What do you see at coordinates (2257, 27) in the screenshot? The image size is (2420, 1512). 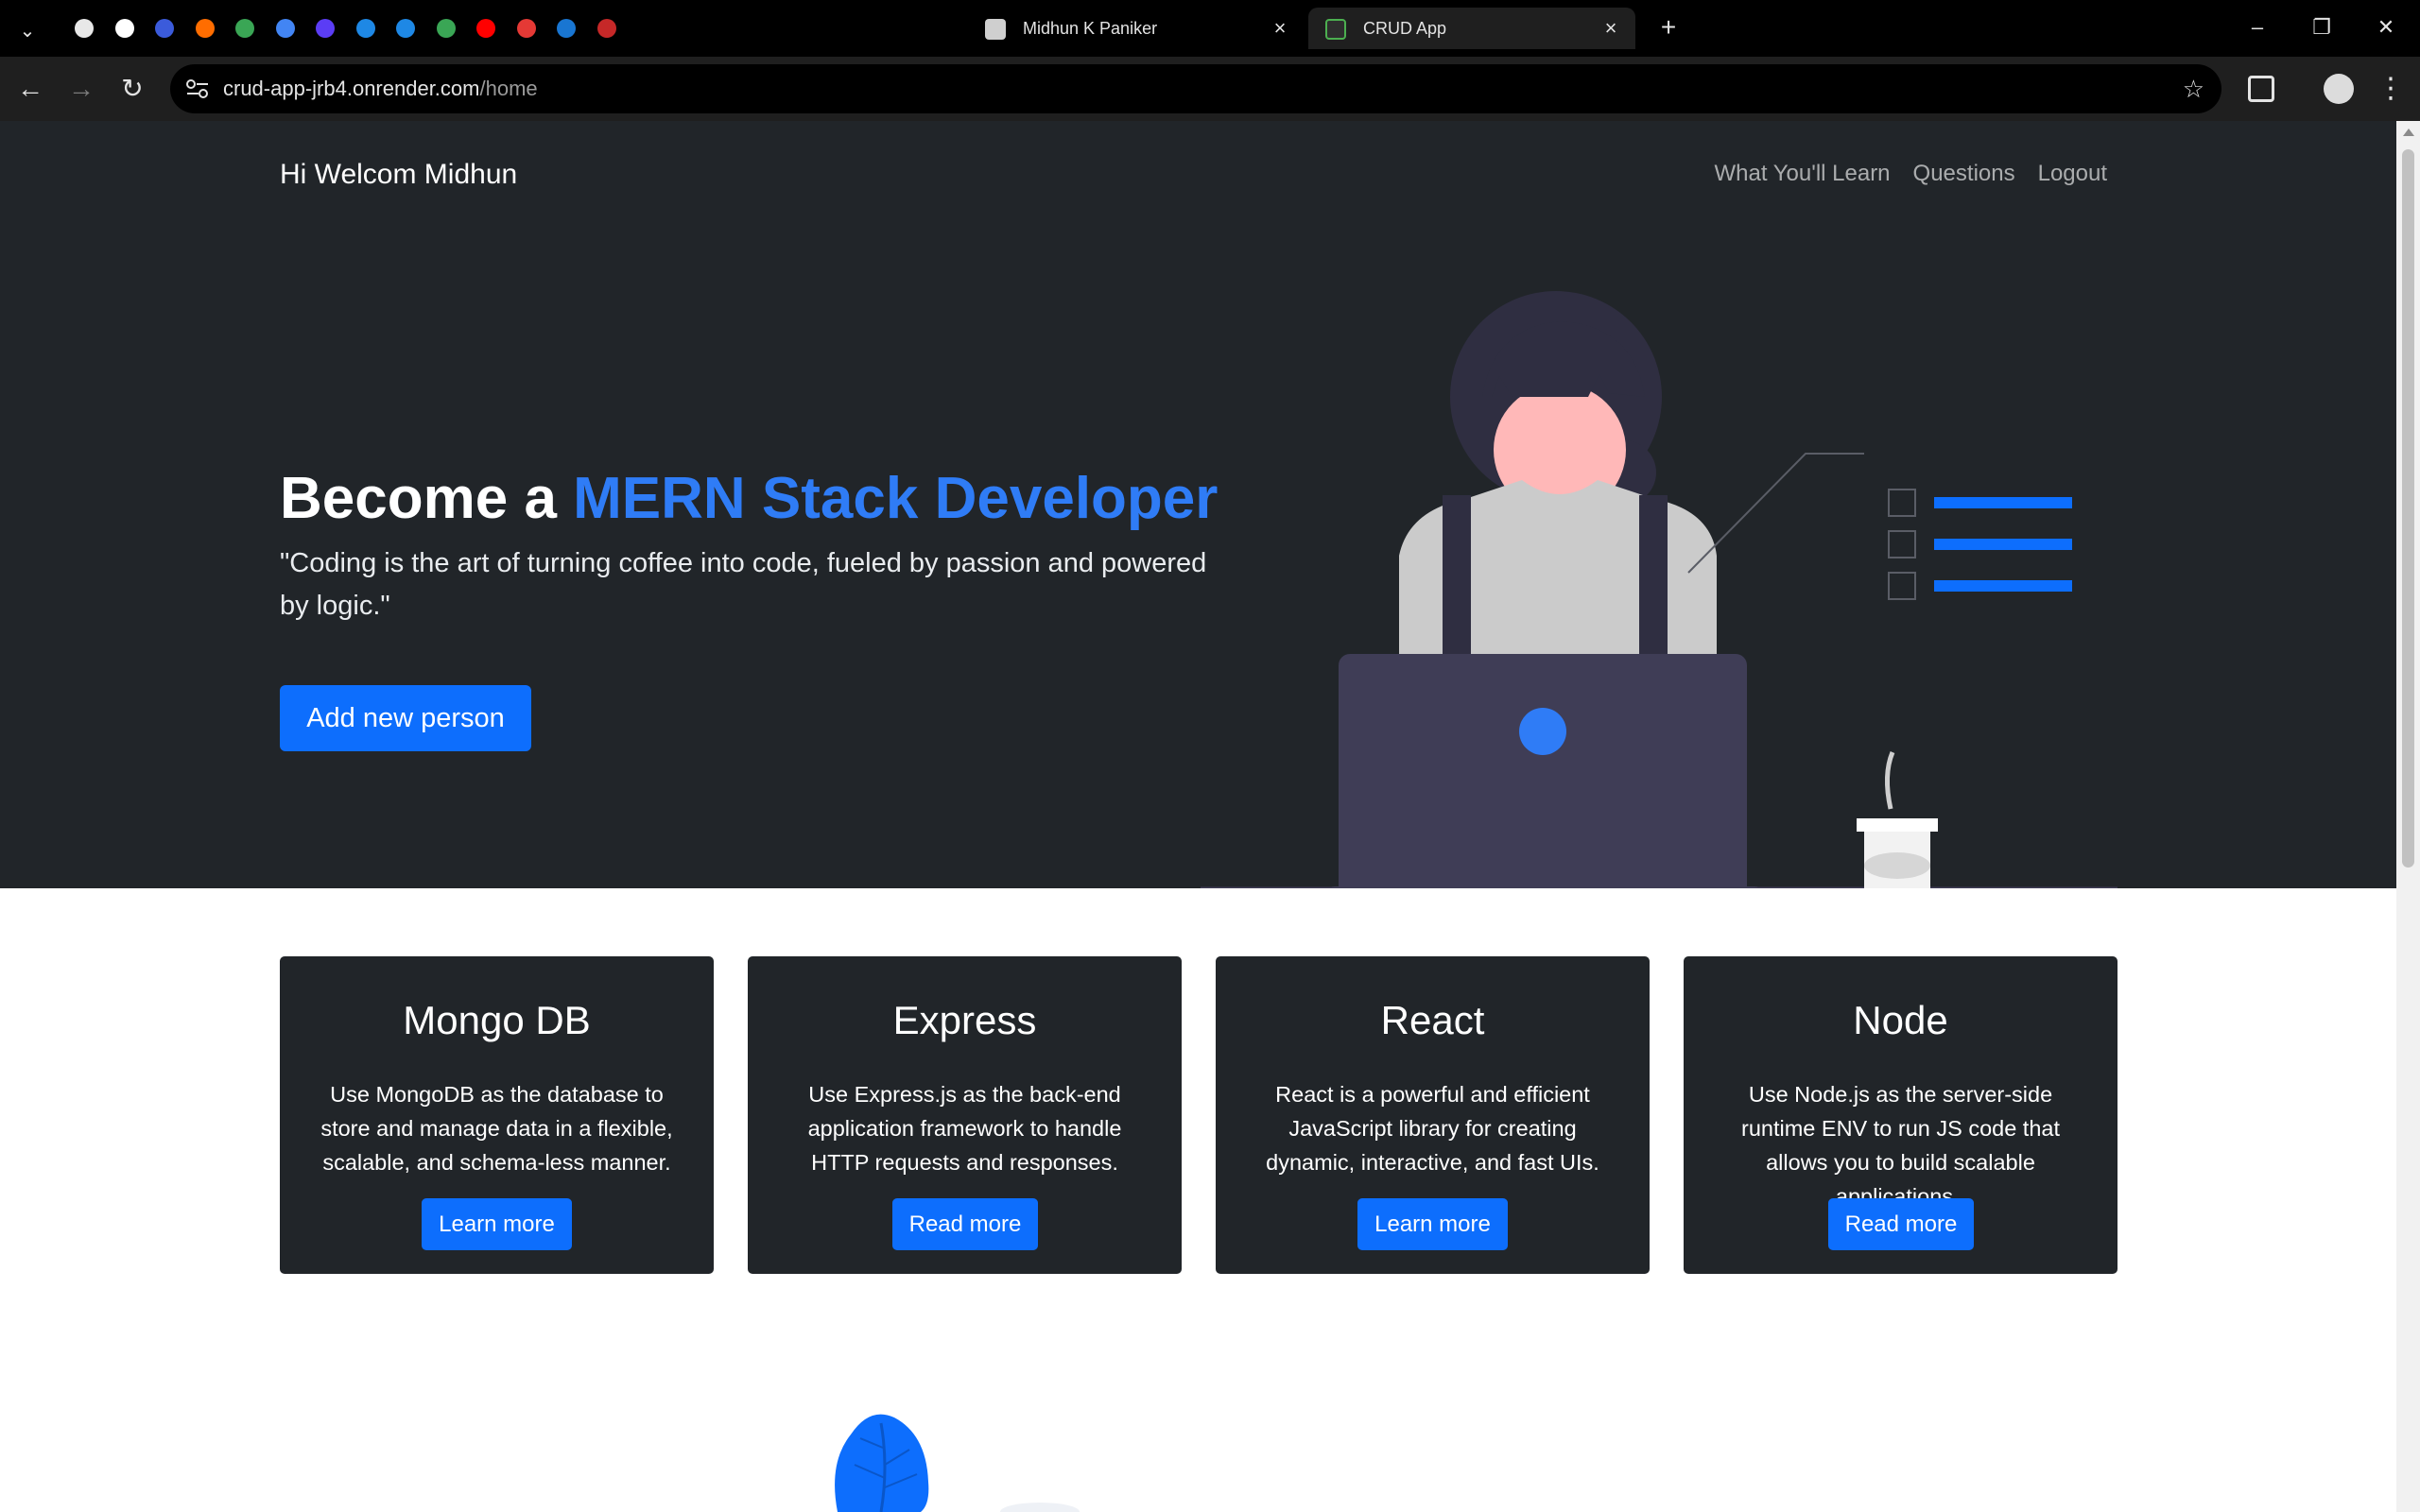 I see `minimize-window-icon: –` at bounding box center [2257, 27].